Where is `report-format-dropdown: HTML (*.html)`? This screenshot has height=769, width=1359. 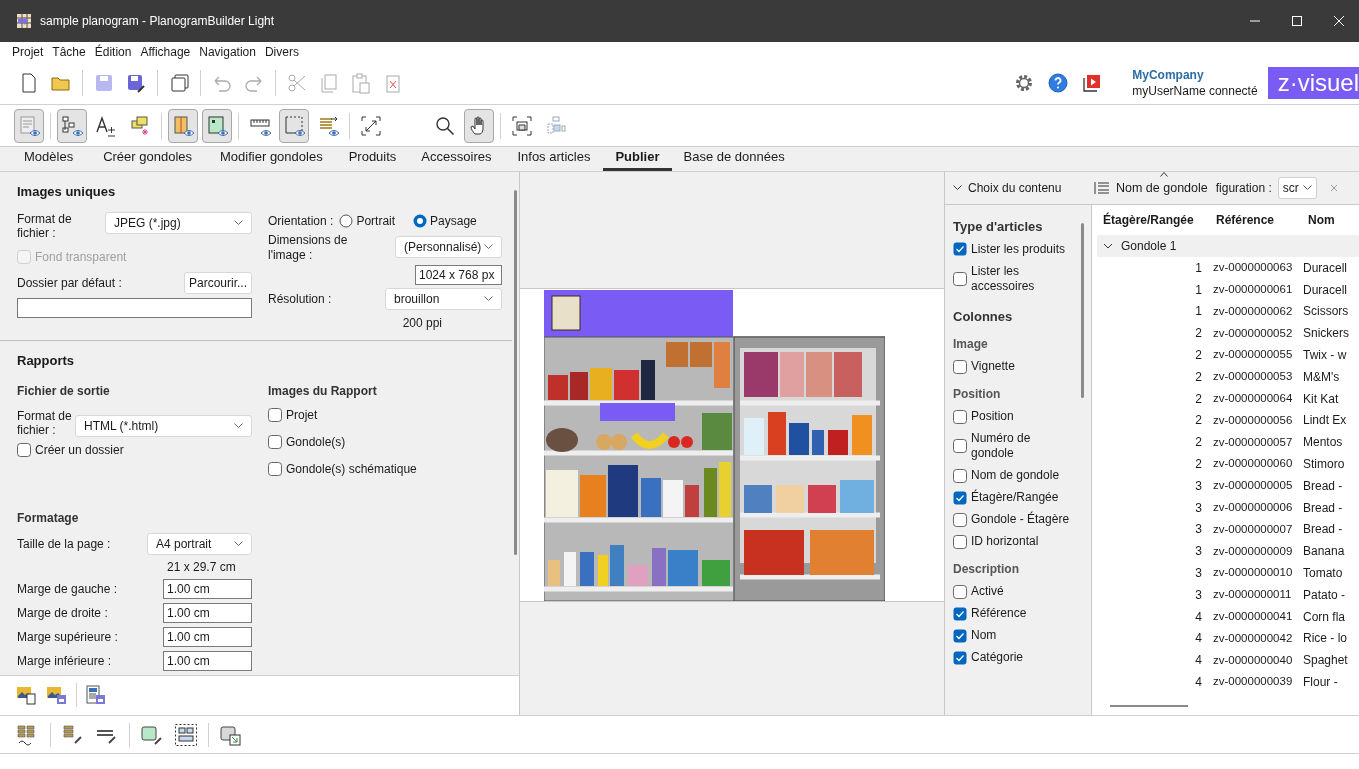 report-format-dropdown: HTML (*.html) is located at coordinates (163, 426).